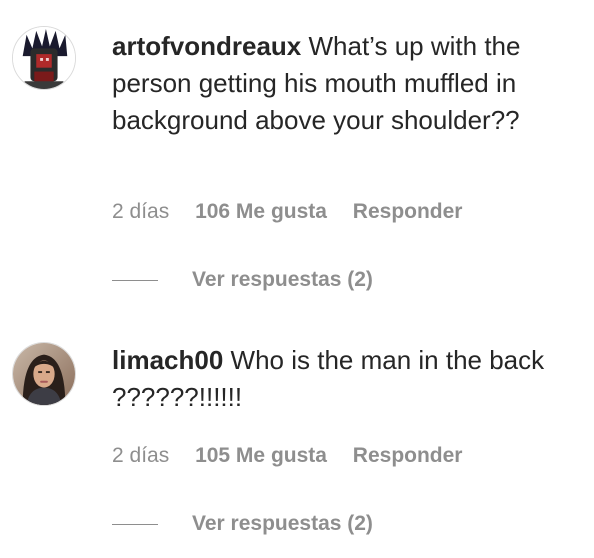 The width and height of the screenshot is (594, 558). I want to click on comment-likes: 106 Me gusta, so click(261, 211).